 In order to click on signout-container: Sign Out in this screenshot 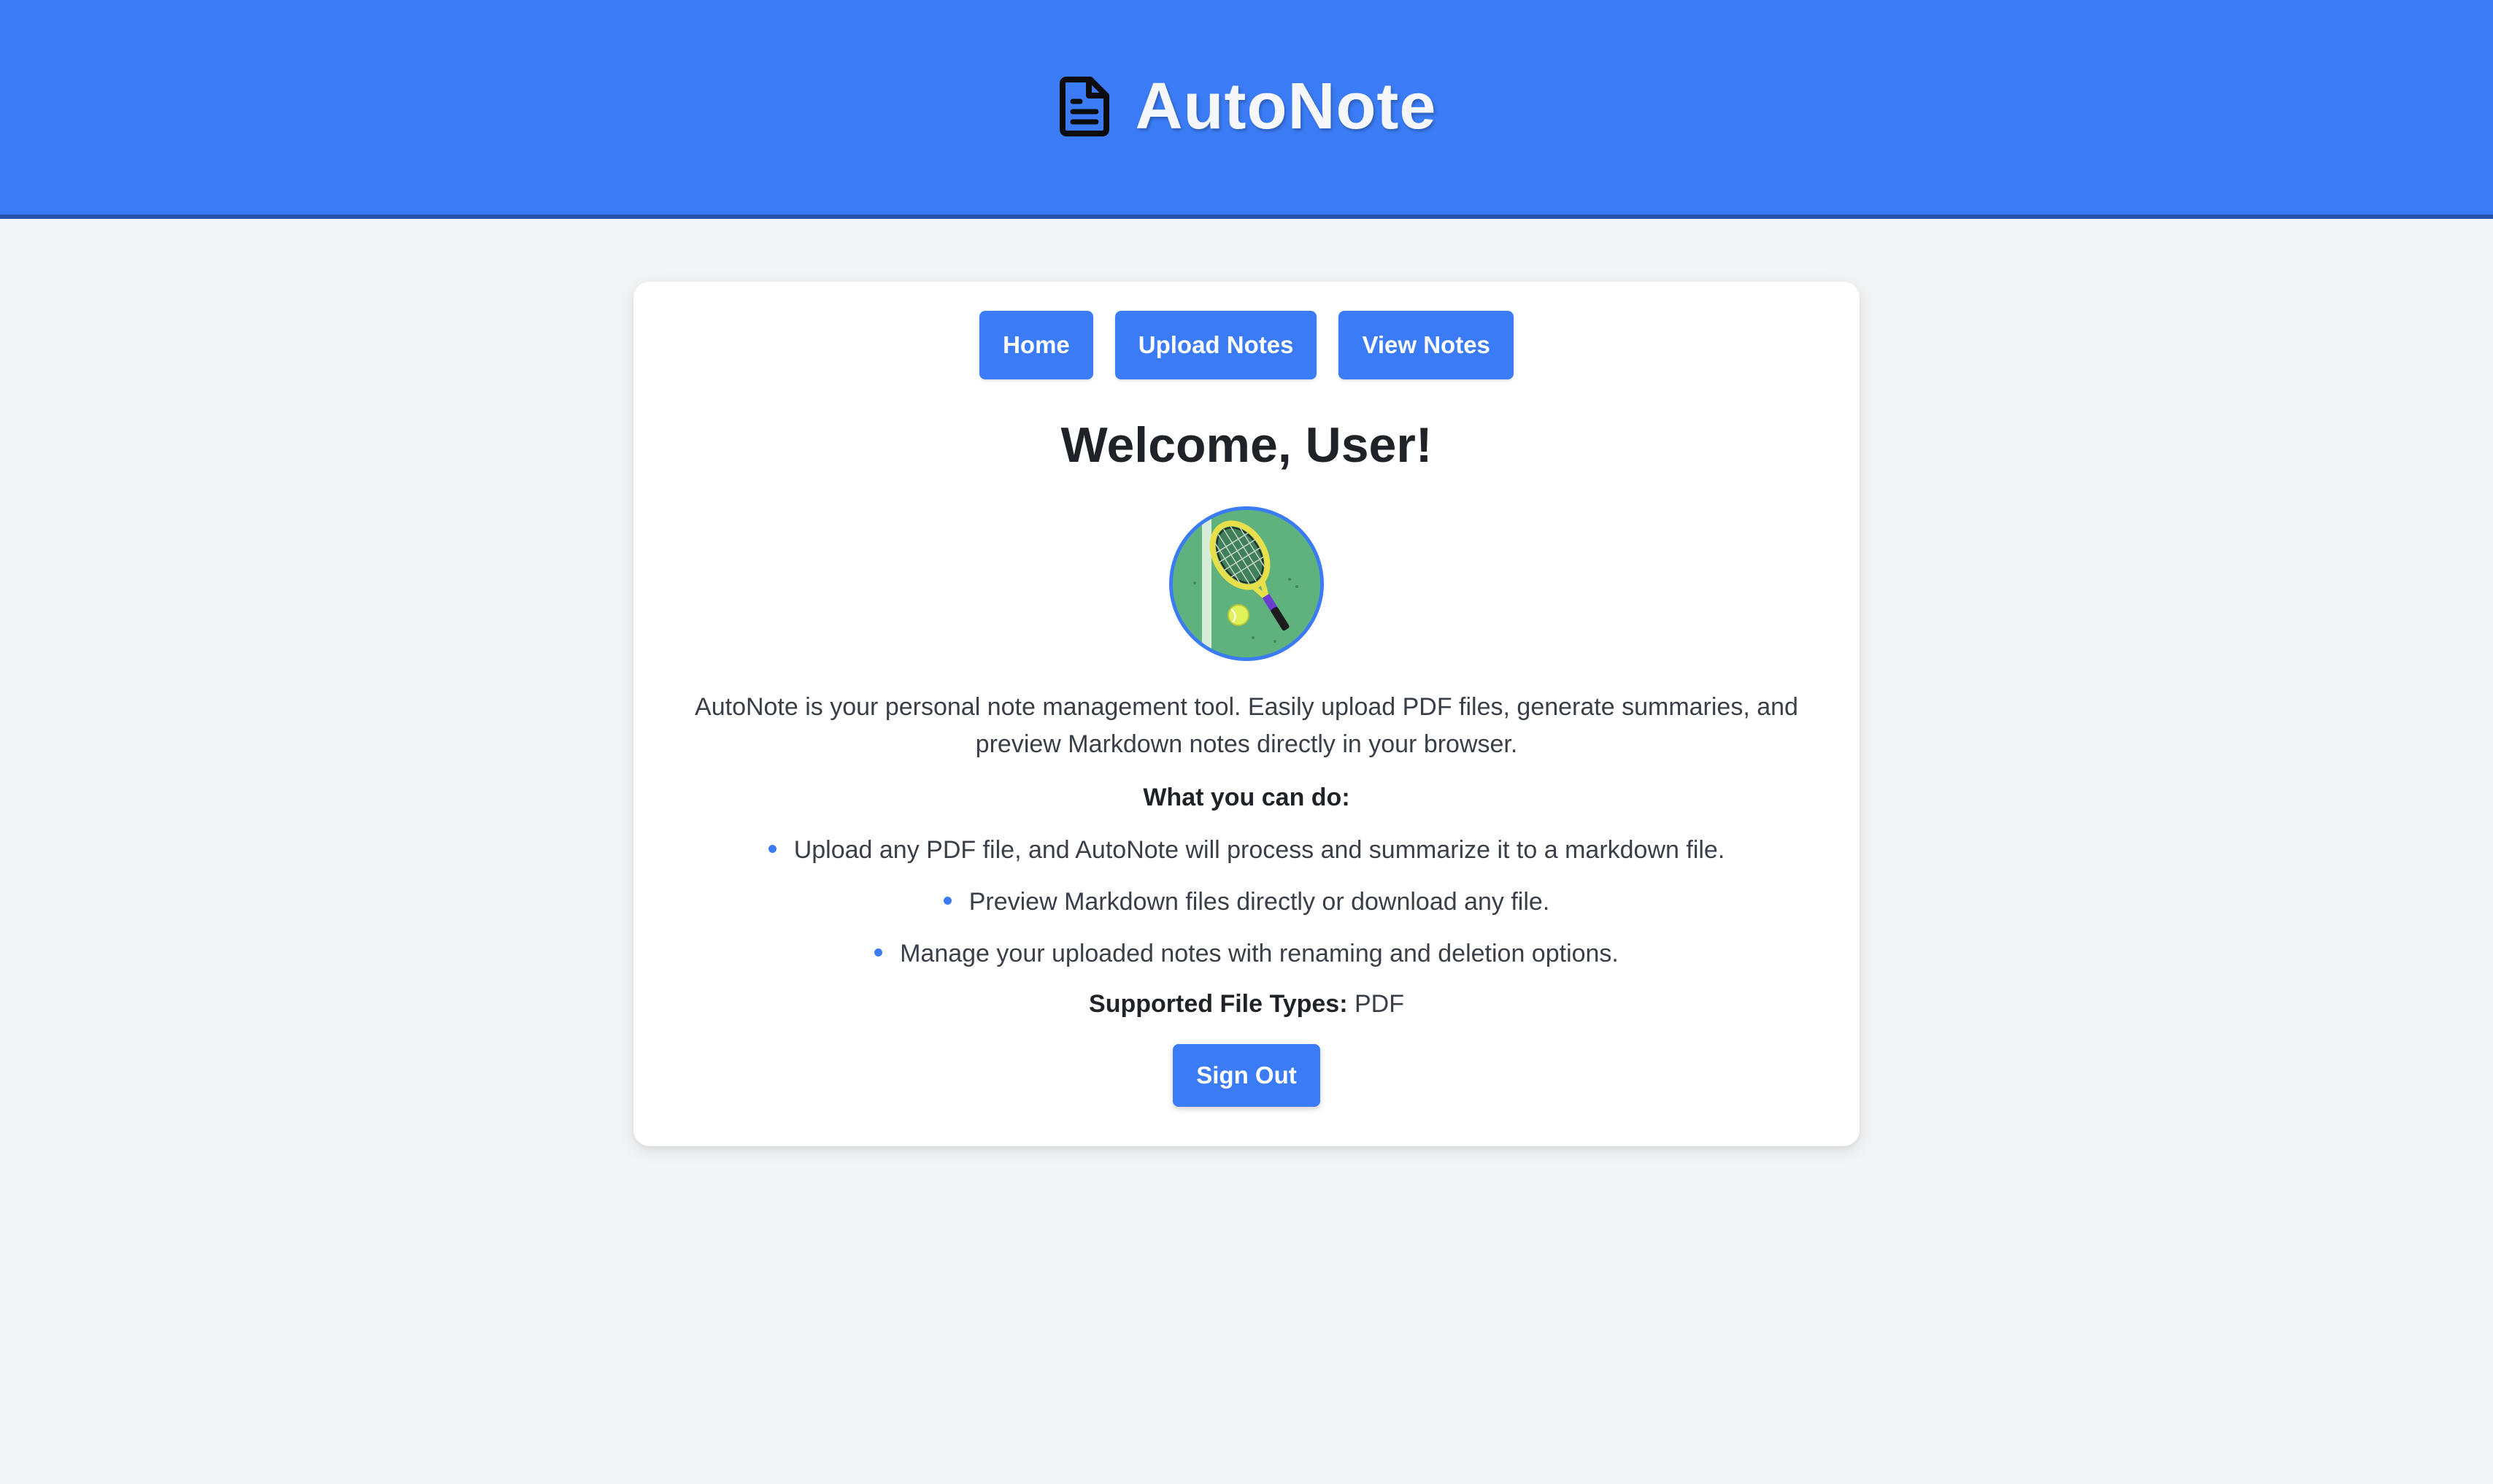, I will do `click(1246, 1075)`.